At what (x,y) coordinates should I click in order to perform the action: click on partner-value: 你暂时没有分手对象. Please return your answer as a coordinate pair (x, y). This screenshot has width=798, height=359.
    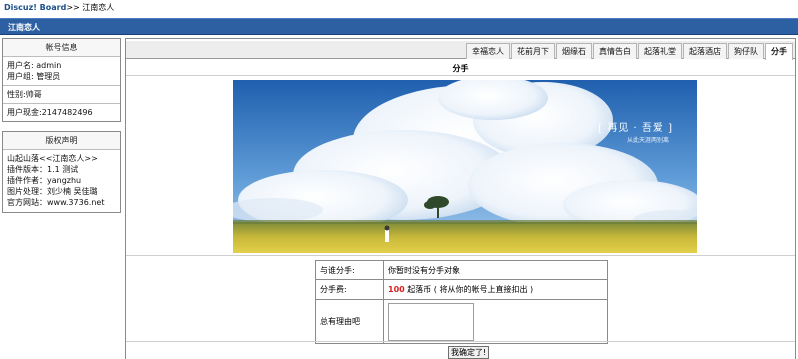
    Looking at the image, I should click on (495, 270).